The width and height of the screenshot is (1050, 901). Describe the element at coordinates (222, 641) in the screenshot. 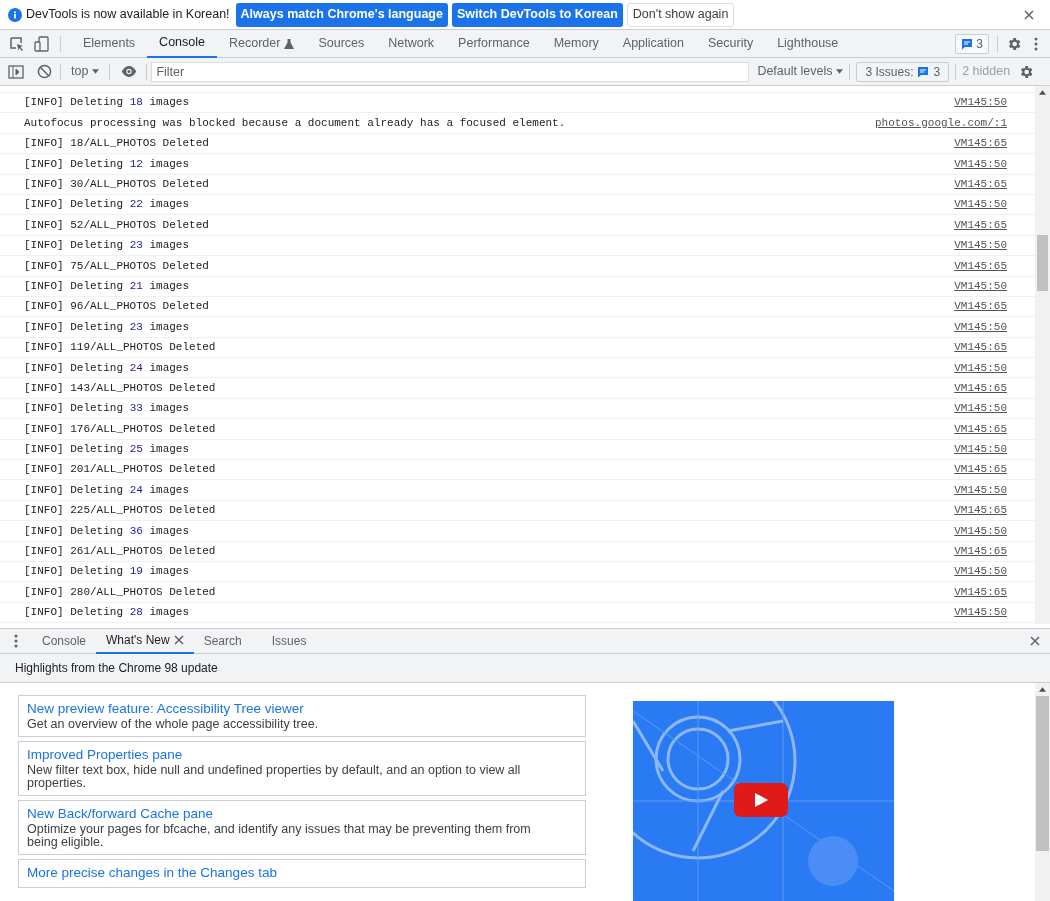

I see `drawer-tab: Search` at that location.